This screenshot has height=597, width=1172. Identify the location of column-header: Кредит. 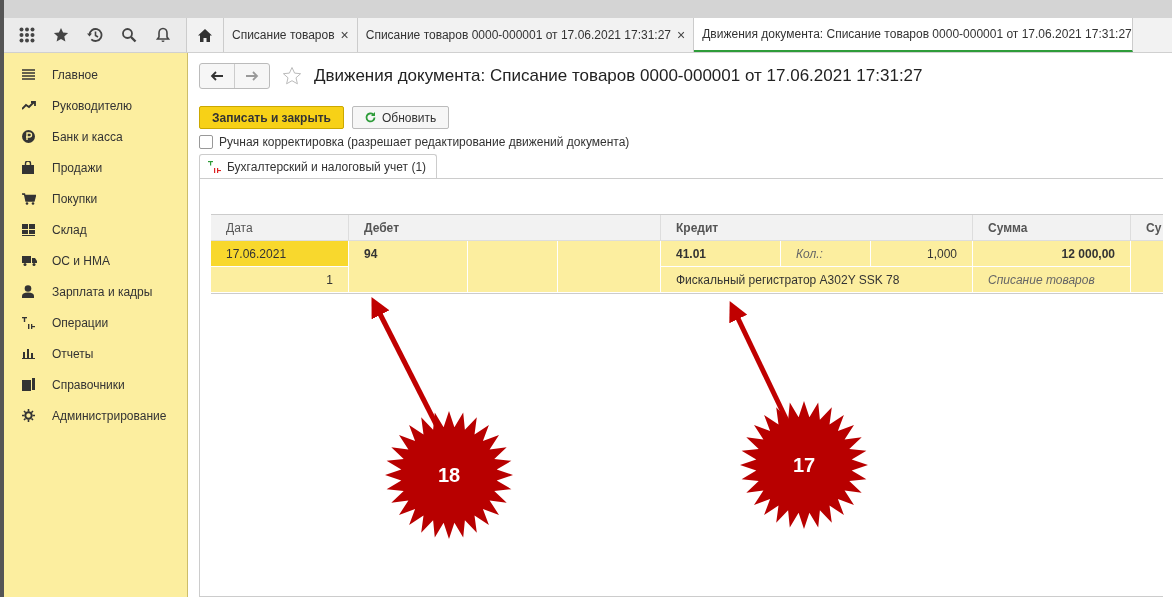
(817, 228).